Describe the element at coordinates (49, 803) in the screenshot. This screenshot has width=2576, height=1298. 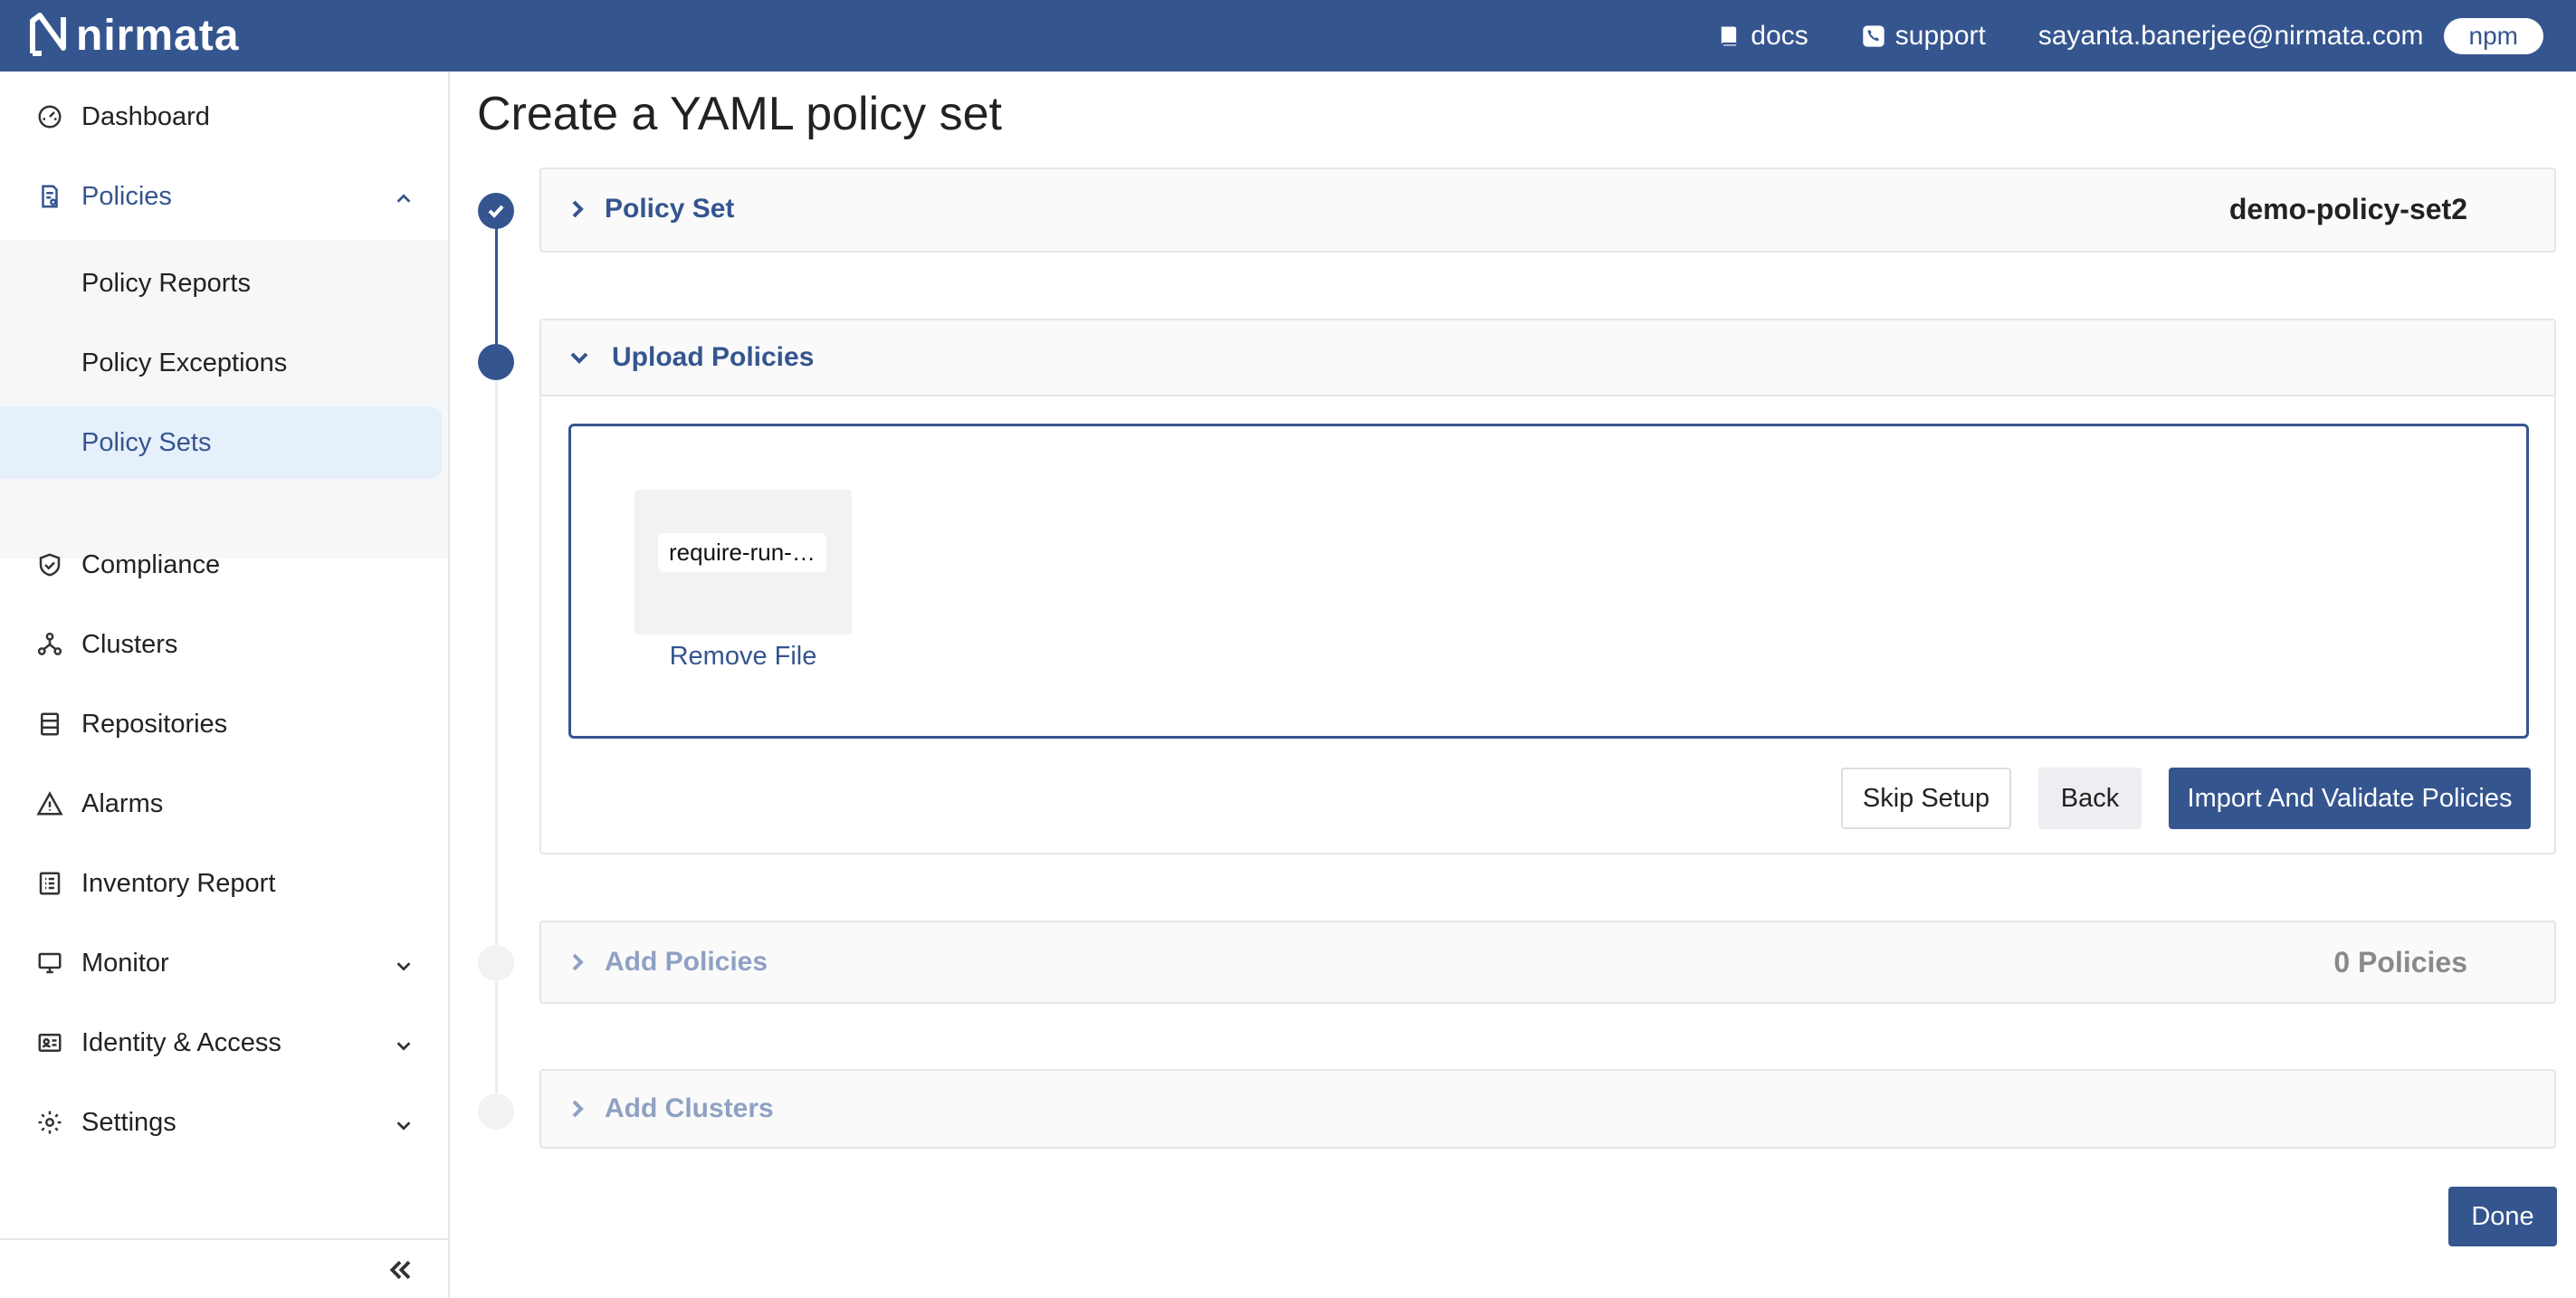
I see `warning-triangle-icon` at that location.